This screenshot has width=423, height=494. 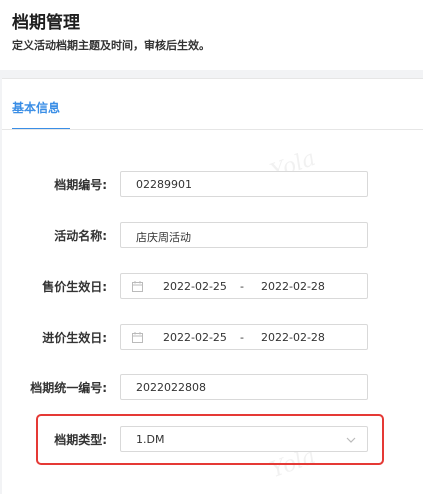 What do you see at coordinates (195, 286) in the screenshot?
I see `sale-price-start-date: 2022-02-25` at bounding box center [195, 286].